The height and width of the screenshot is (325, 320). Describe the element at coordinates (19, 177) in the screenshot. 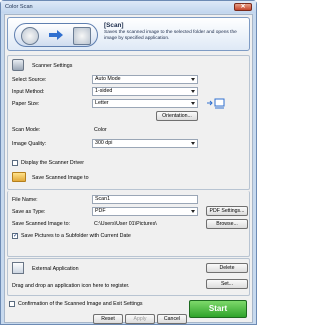

I see `folder-icon` at that location.